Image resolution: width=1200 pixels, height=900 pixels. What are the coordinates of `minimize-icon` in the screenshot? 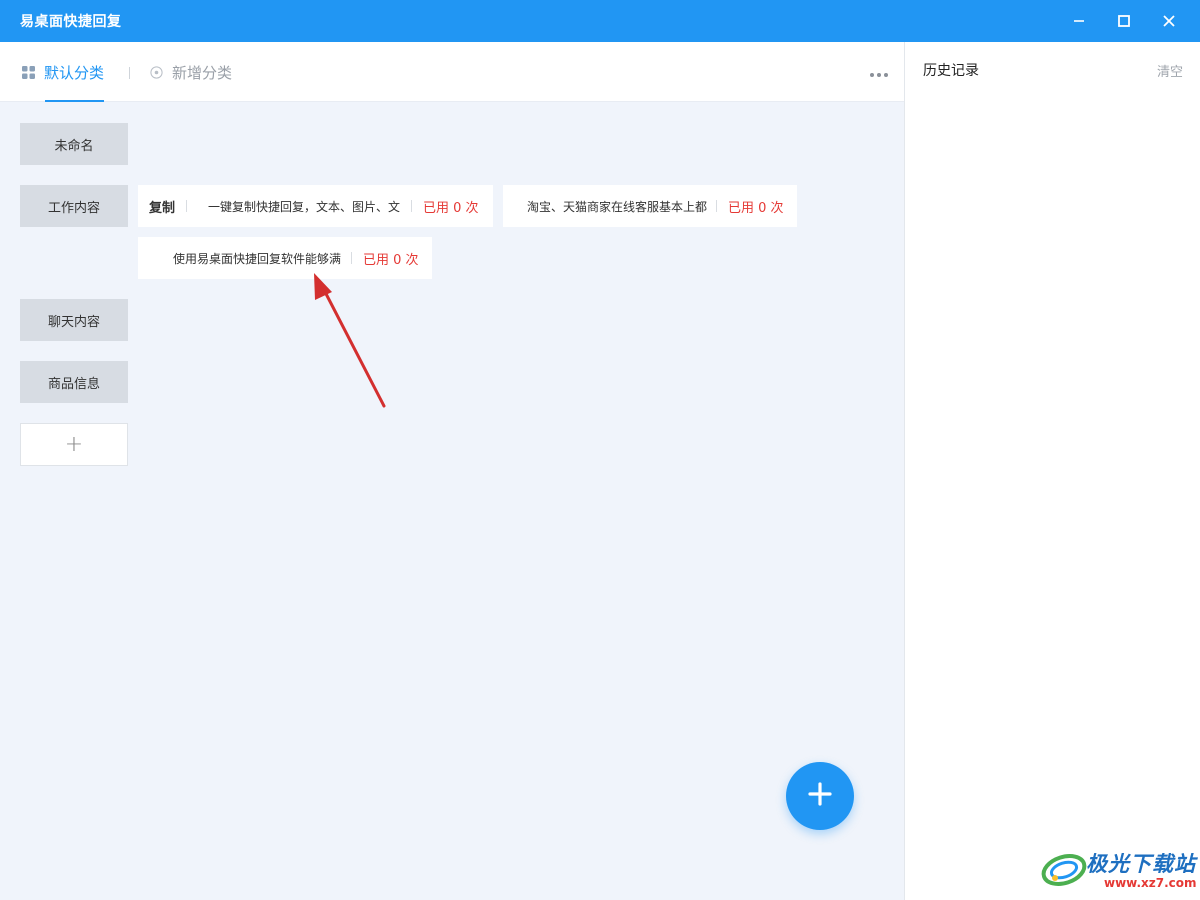 It's located at (1079, 21).